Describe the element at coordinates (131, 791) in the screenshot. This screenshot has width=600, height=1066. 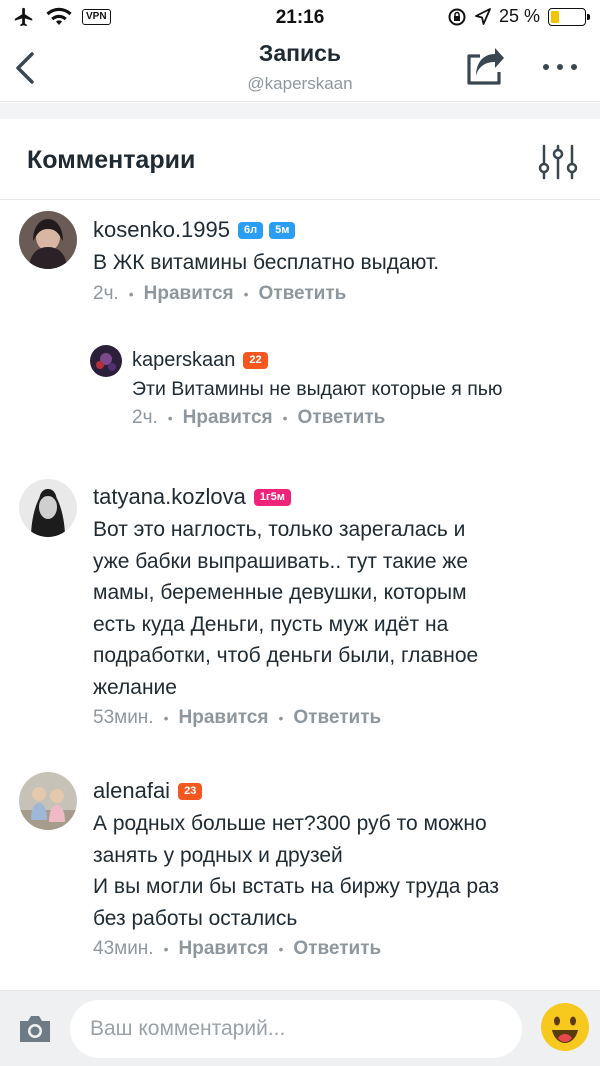
I see `comment-username: alenafai` at that location.